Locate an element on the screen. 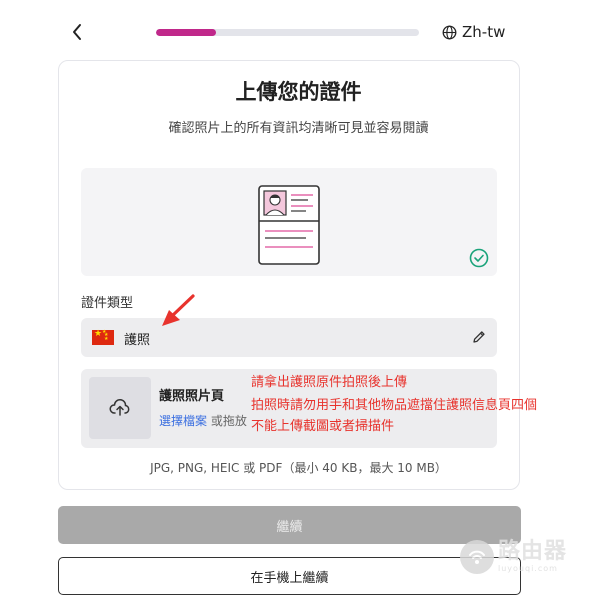 This screenshot has height=600, width=597. accepted-formats: JPG, PNG, HEIC 或 PDF（最小 40 KB，最大 10 MB） is located at coordinates (298, 468).